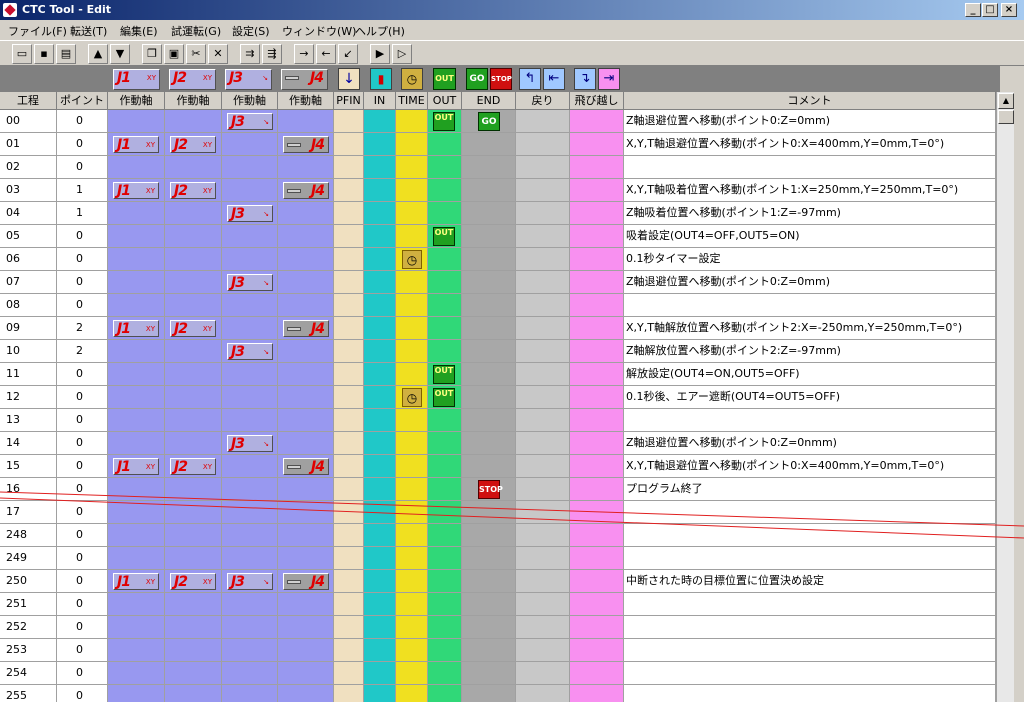  Describe the element at coordinates (810, 236) in the screenshot. I see `comment-cell: 吸着設定(OUT4=OFF,OUT5=ON)` at that location.